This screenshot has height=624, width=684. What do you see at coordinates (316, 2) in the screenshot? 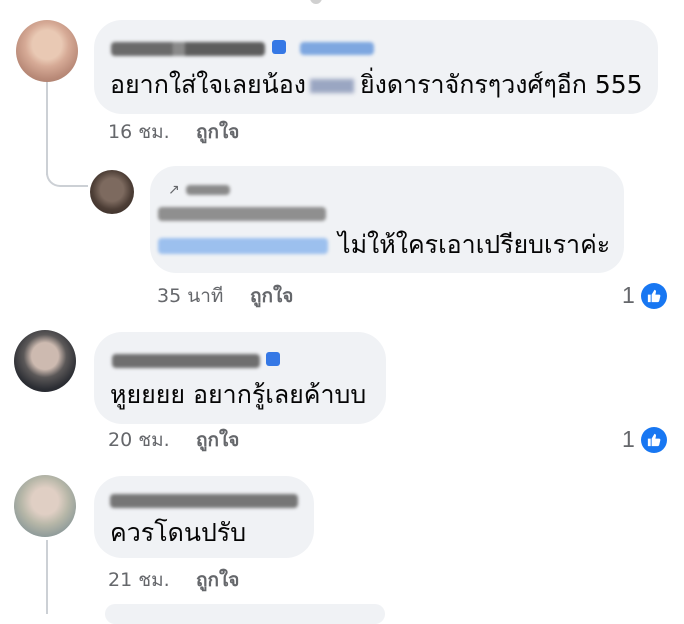
I see `previous-comment-fragment` at bounding box center [316, 2].